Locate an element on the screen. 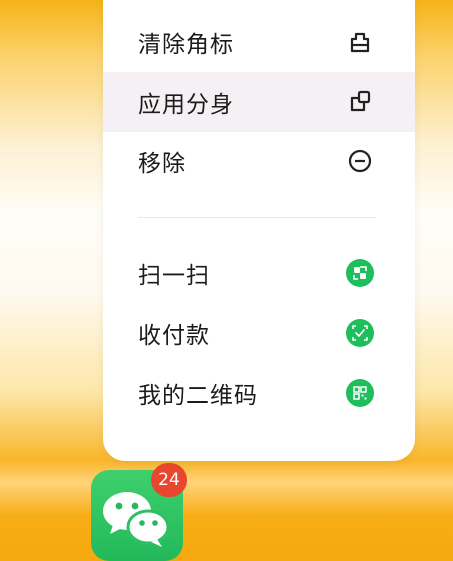 The width and height of the screenshot is (453, 561). menu-item-label: 收付款 is located at coordinates (174, 336).